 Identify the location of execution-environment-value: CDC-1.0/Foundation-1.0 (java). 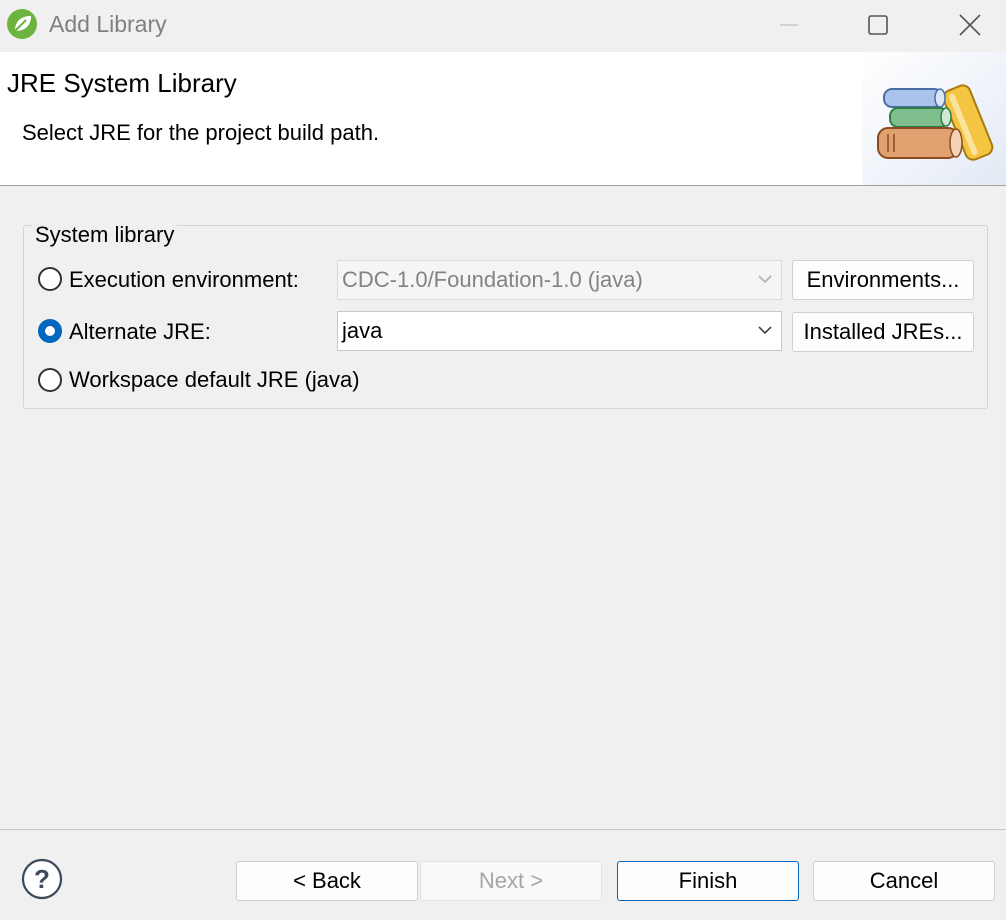
(492, 279).